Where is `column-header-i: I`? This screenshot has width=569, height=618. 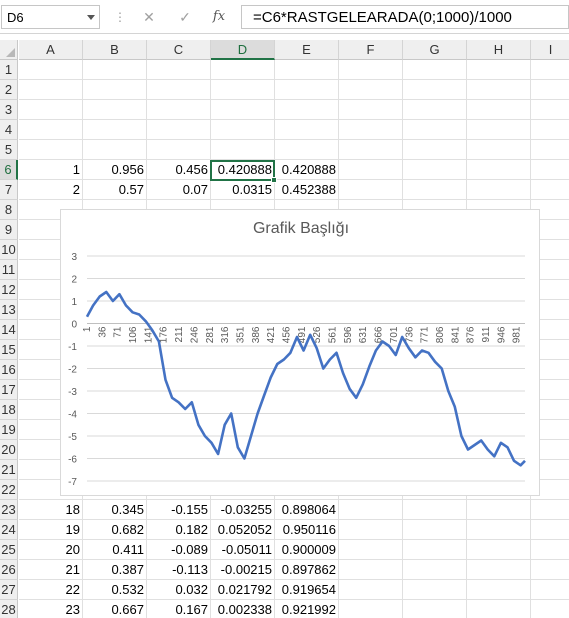 column-header-i: I is located at coordinates (550, 50).